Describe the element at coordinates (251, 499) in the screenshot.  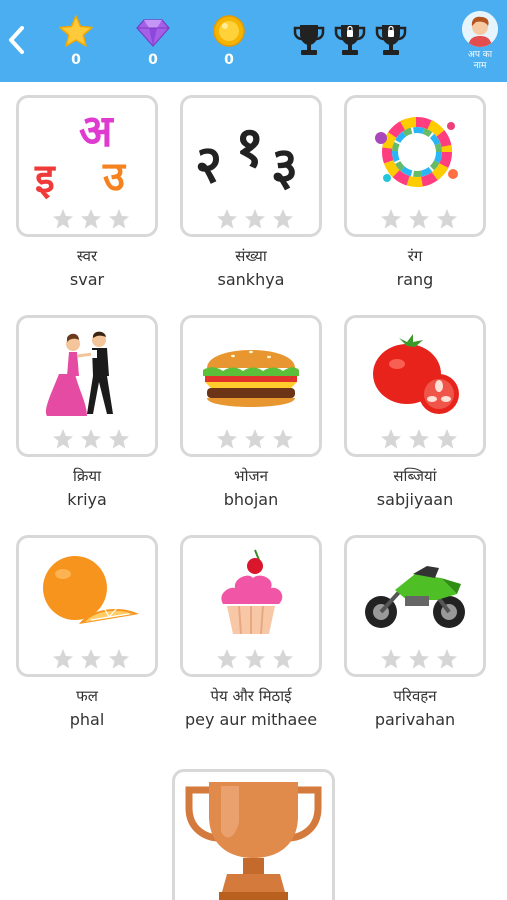
I see `category-latin: bhojan` at that location.